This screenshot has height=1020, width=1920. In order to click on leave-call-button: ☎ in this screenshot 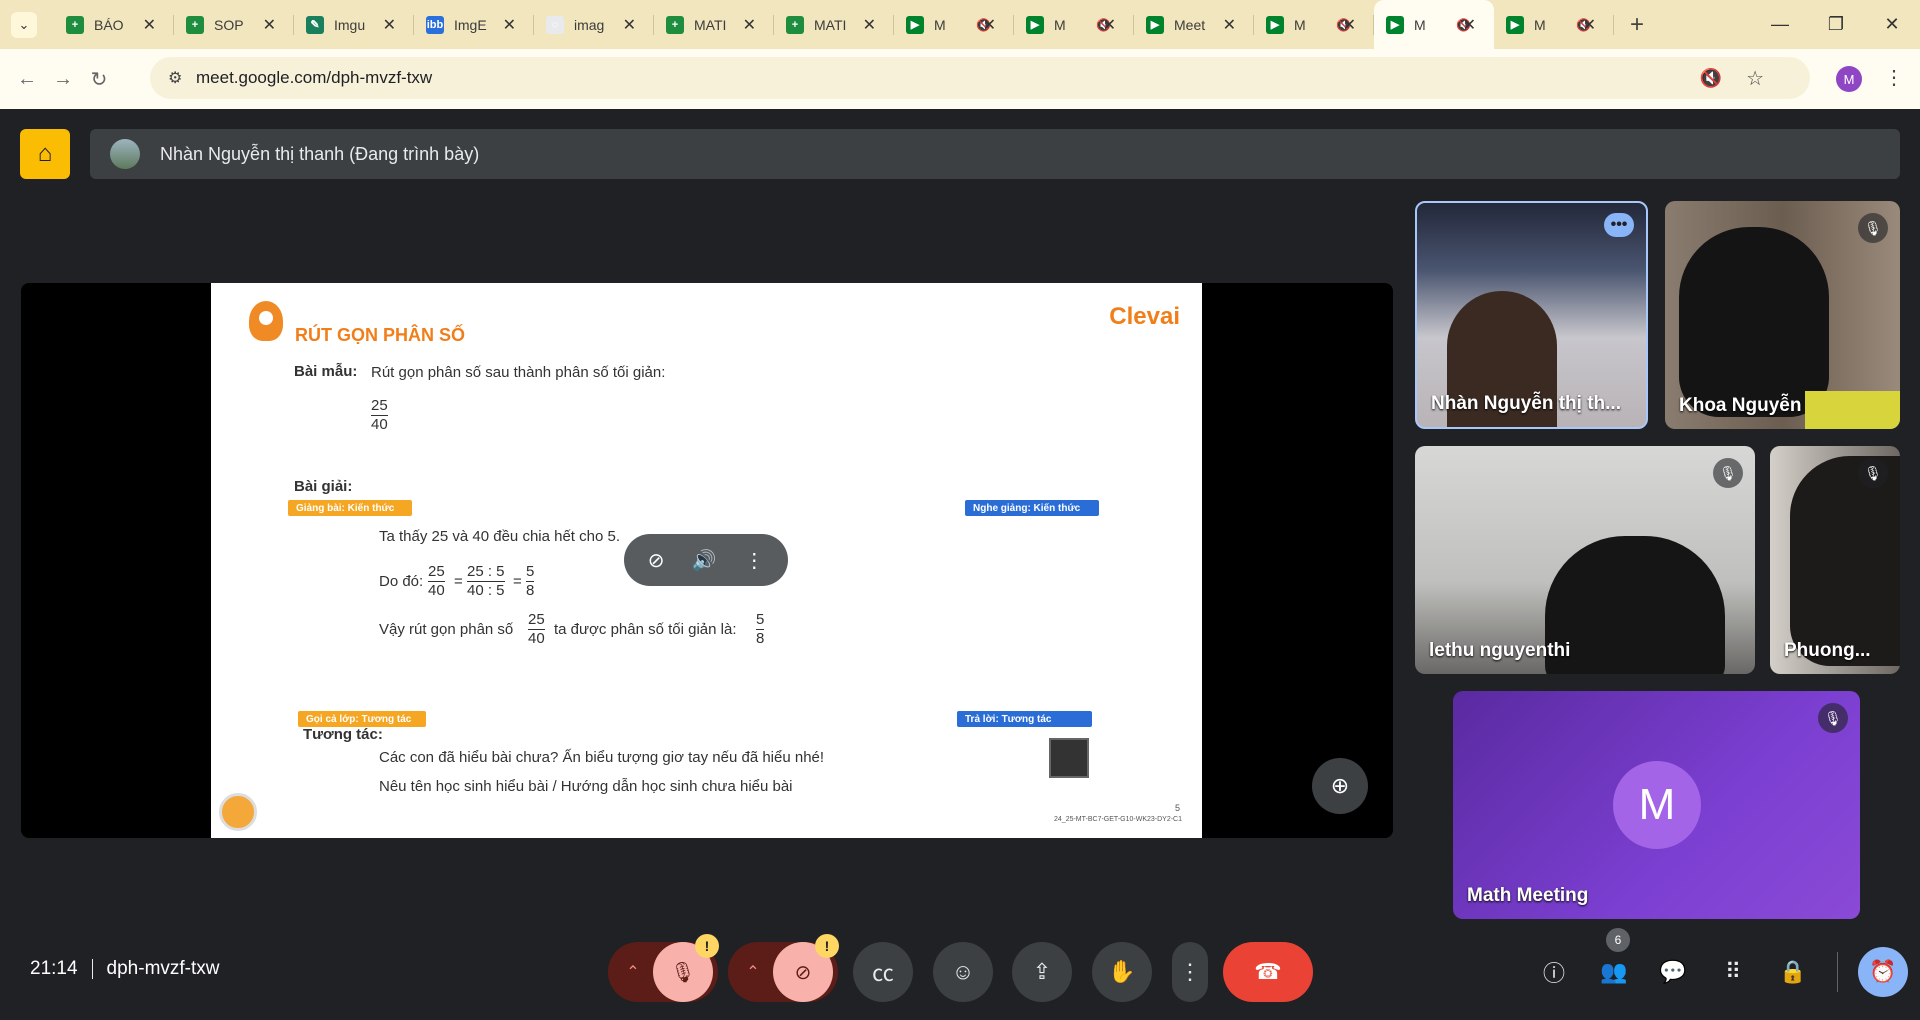, I will do `click(1268, 972)`.